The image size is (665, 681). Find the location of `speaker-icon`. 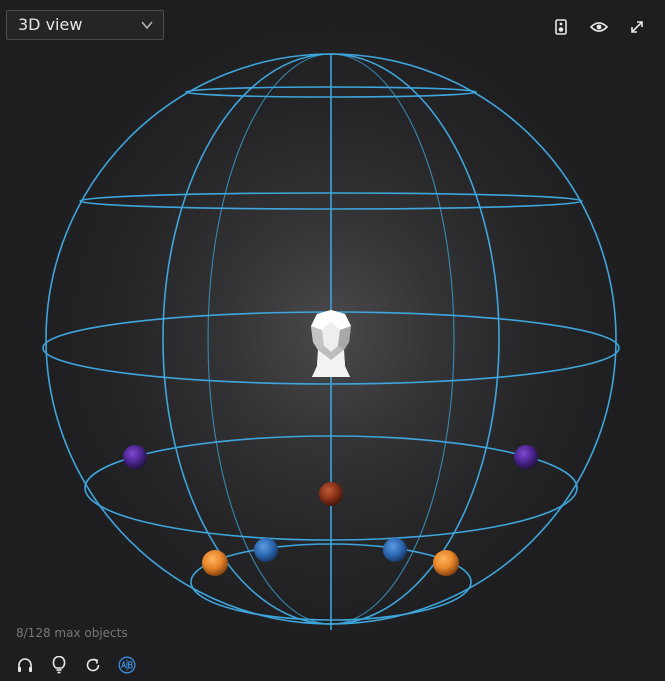

speaker-icon is located at coordinates (561, 27).